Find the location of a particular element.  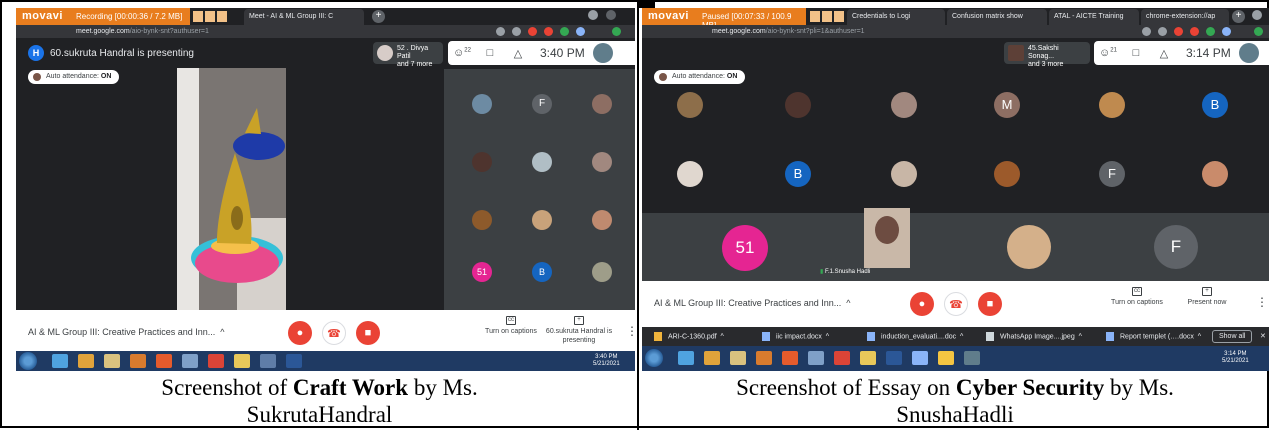

browser-tab: Confusion matrix show is located at coordinates (997, 17).